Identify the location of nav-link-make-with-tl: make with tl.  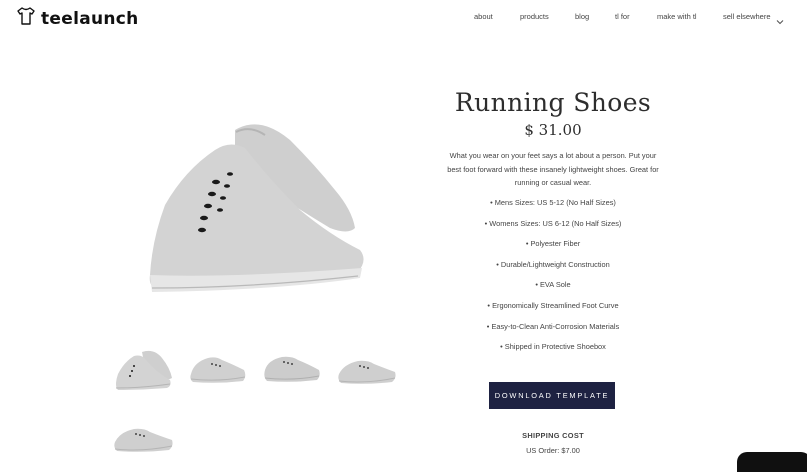
(677, 16).